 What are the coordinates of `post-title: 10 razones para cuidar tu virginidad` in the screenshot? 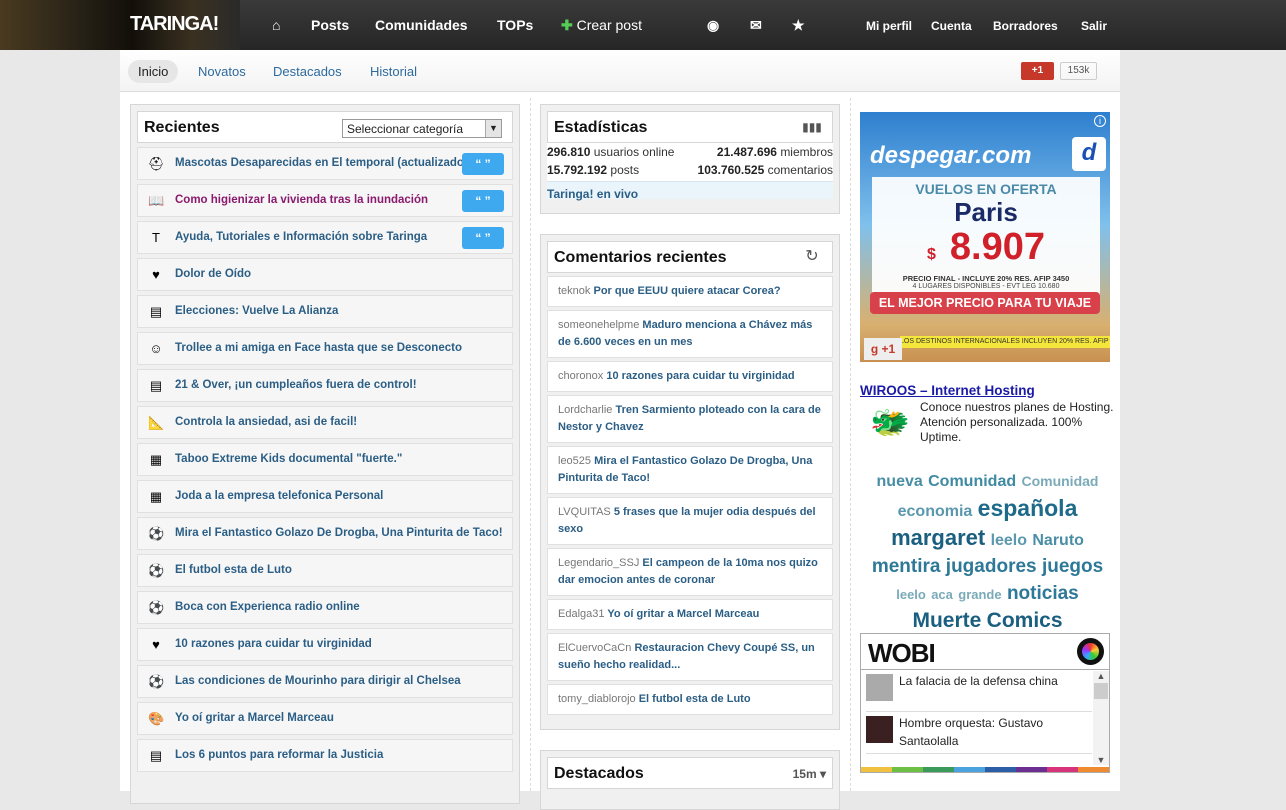 It's located at (273, 644).